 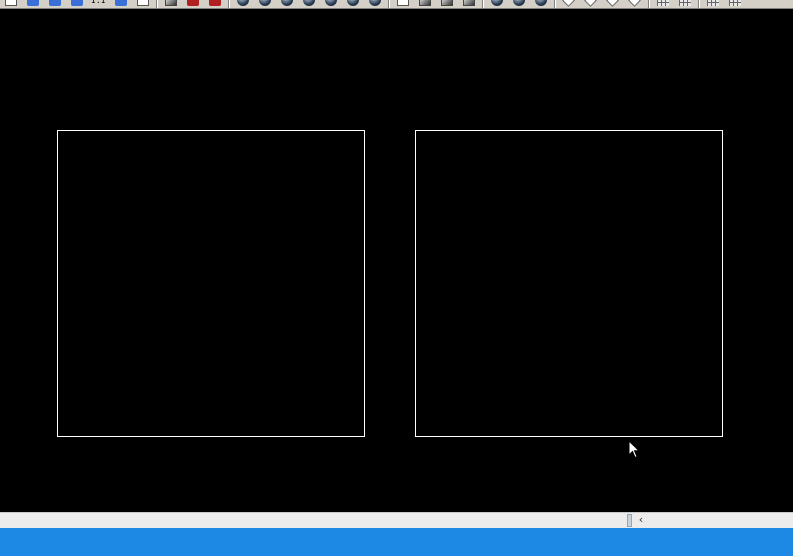 I want to click on scroll-left-arrow-icon: ‹, so click(x=641, y=520).